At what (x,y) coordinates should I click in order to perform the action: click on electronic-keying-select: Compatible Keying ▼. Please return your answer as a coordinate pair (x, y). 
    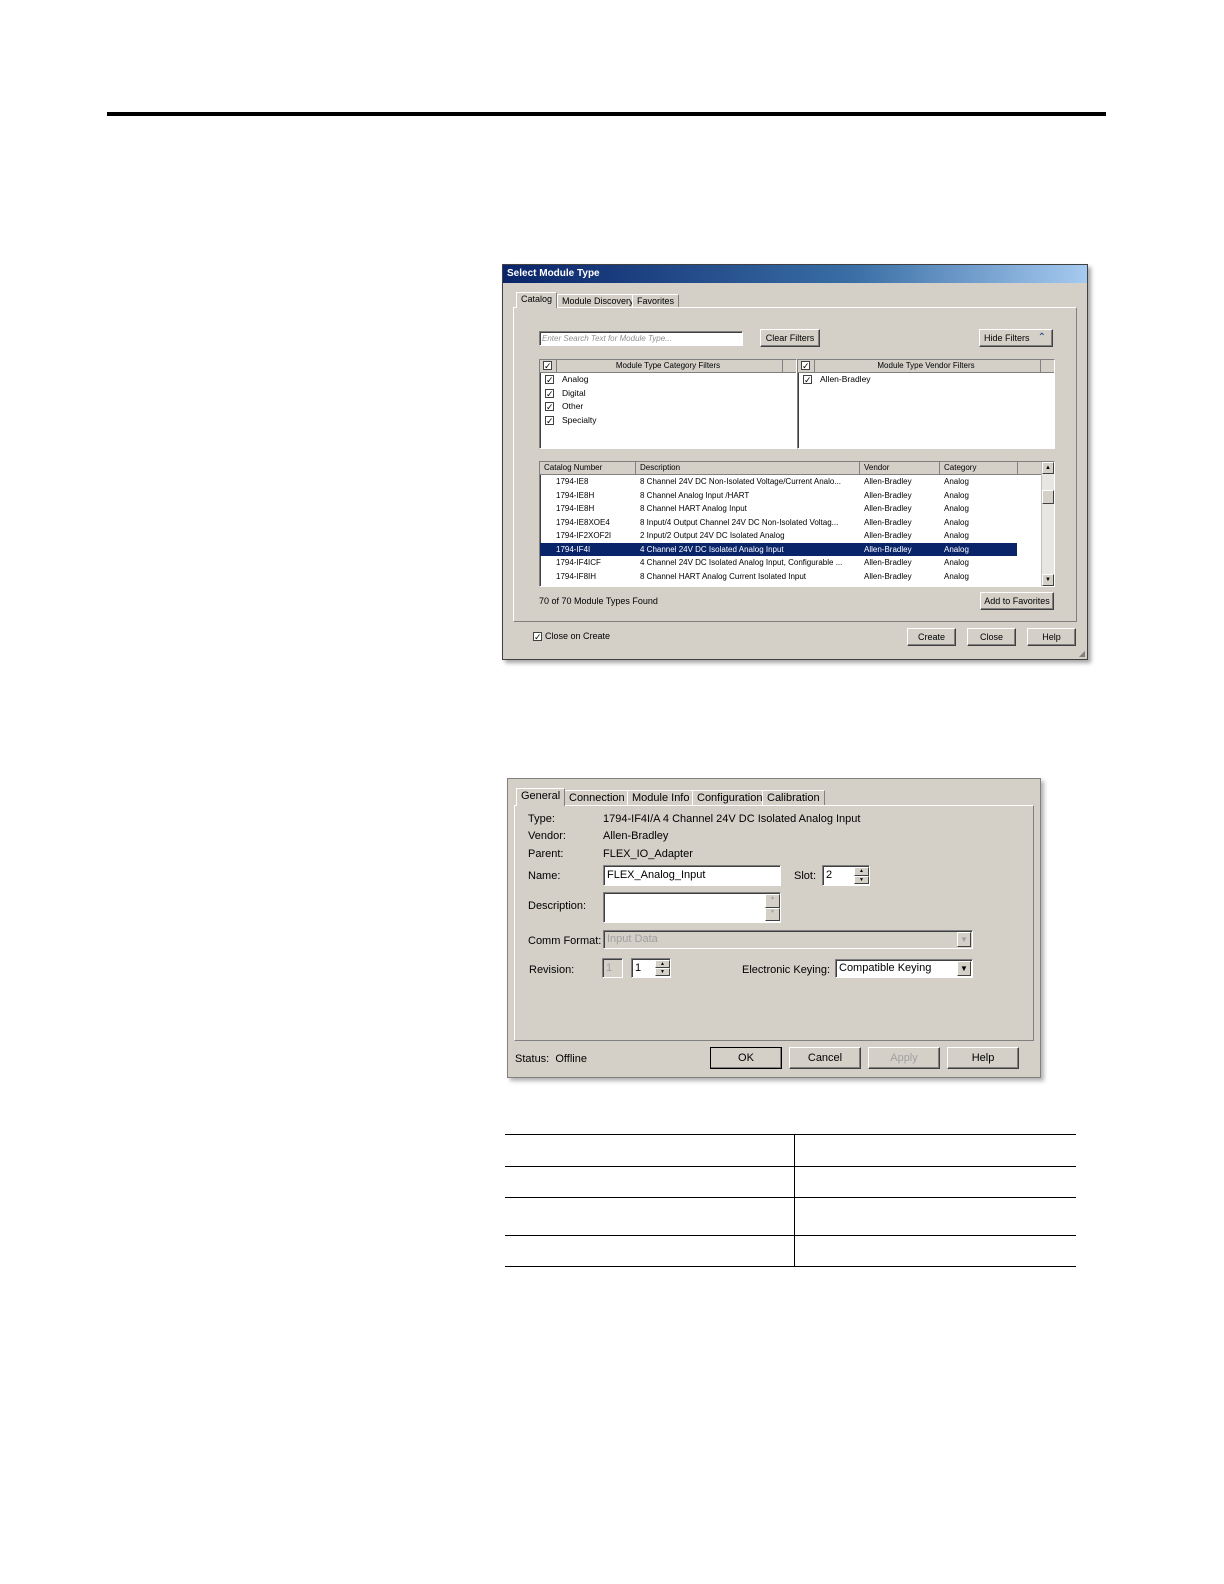
    Looking at the image, I should click on (904, 968).